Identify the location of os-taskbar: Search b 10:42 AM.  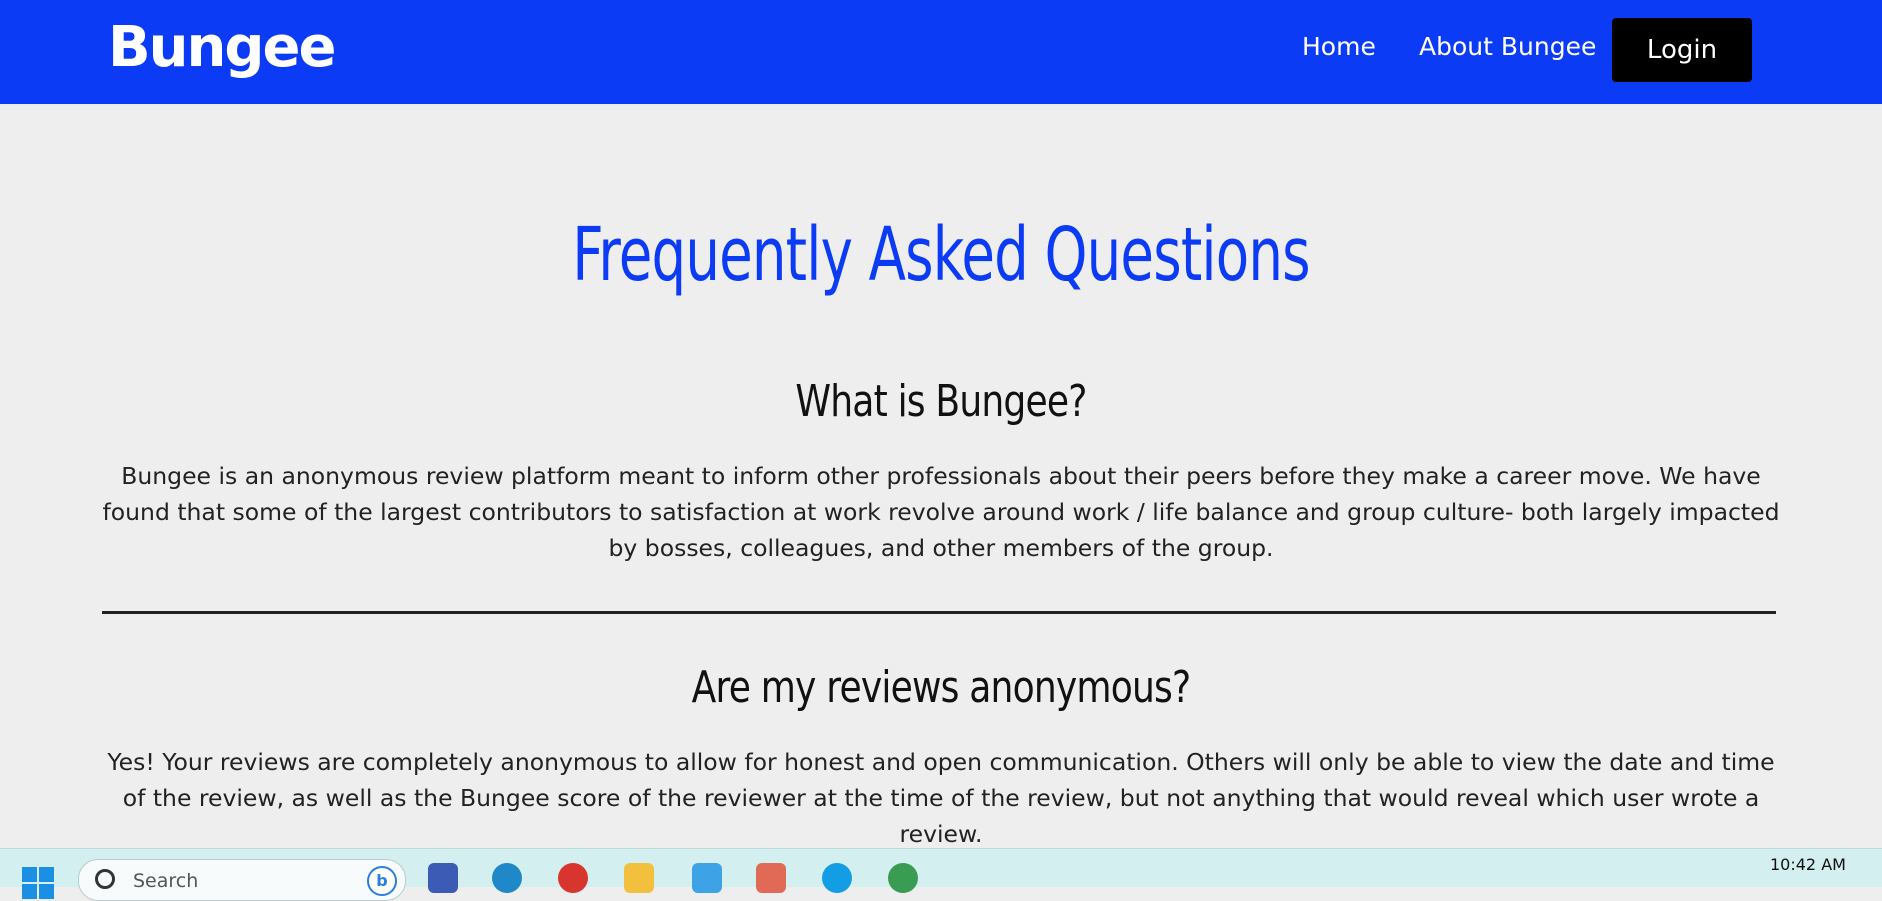
(941, 874).